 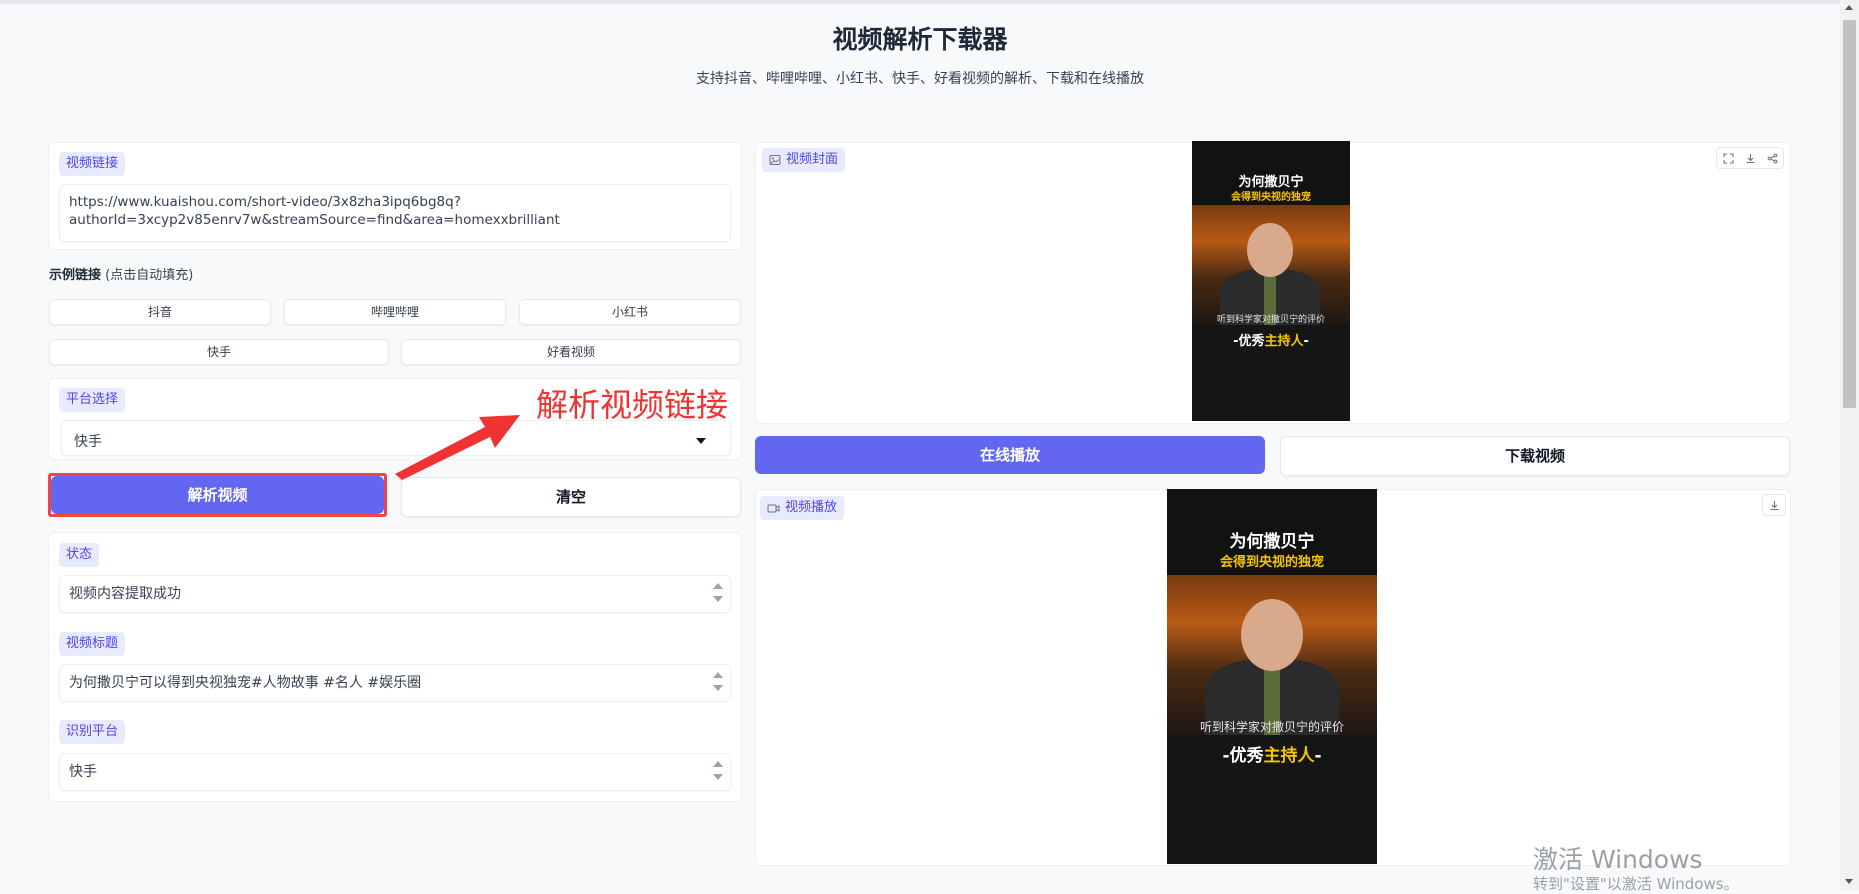 I want to click on url-label-tag: 视频链接, so click(x=92, y=164).